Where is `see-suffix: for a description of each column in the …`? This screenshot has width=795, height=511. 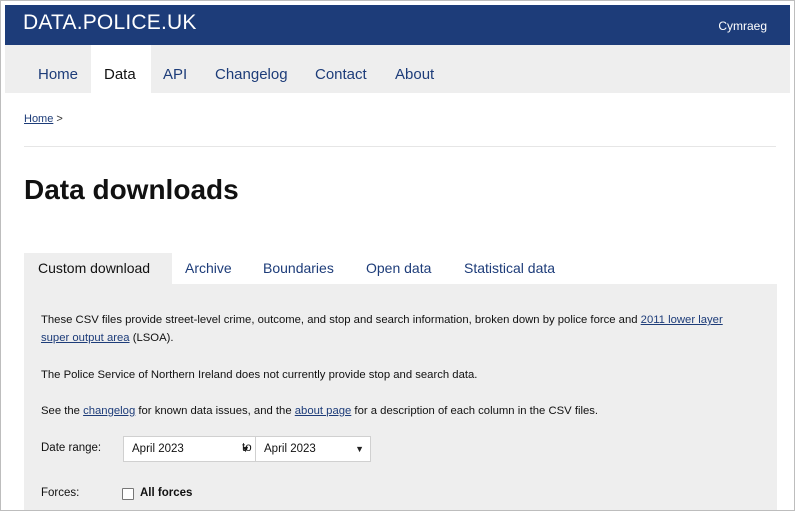 see-suffix: for a description of each column in the … is located at coordinates (475, 411).